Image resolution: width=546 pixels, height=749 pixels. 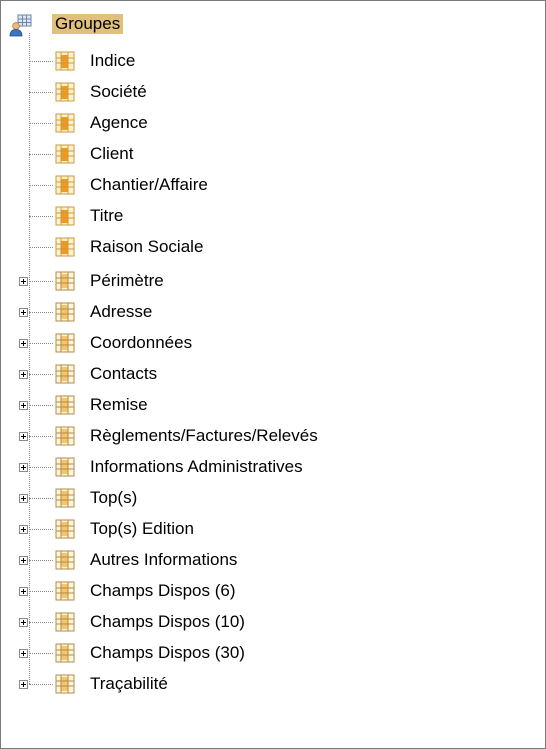 I want to click on tree-item-label: Champs Dispos (10), so click(x=167, y=621).